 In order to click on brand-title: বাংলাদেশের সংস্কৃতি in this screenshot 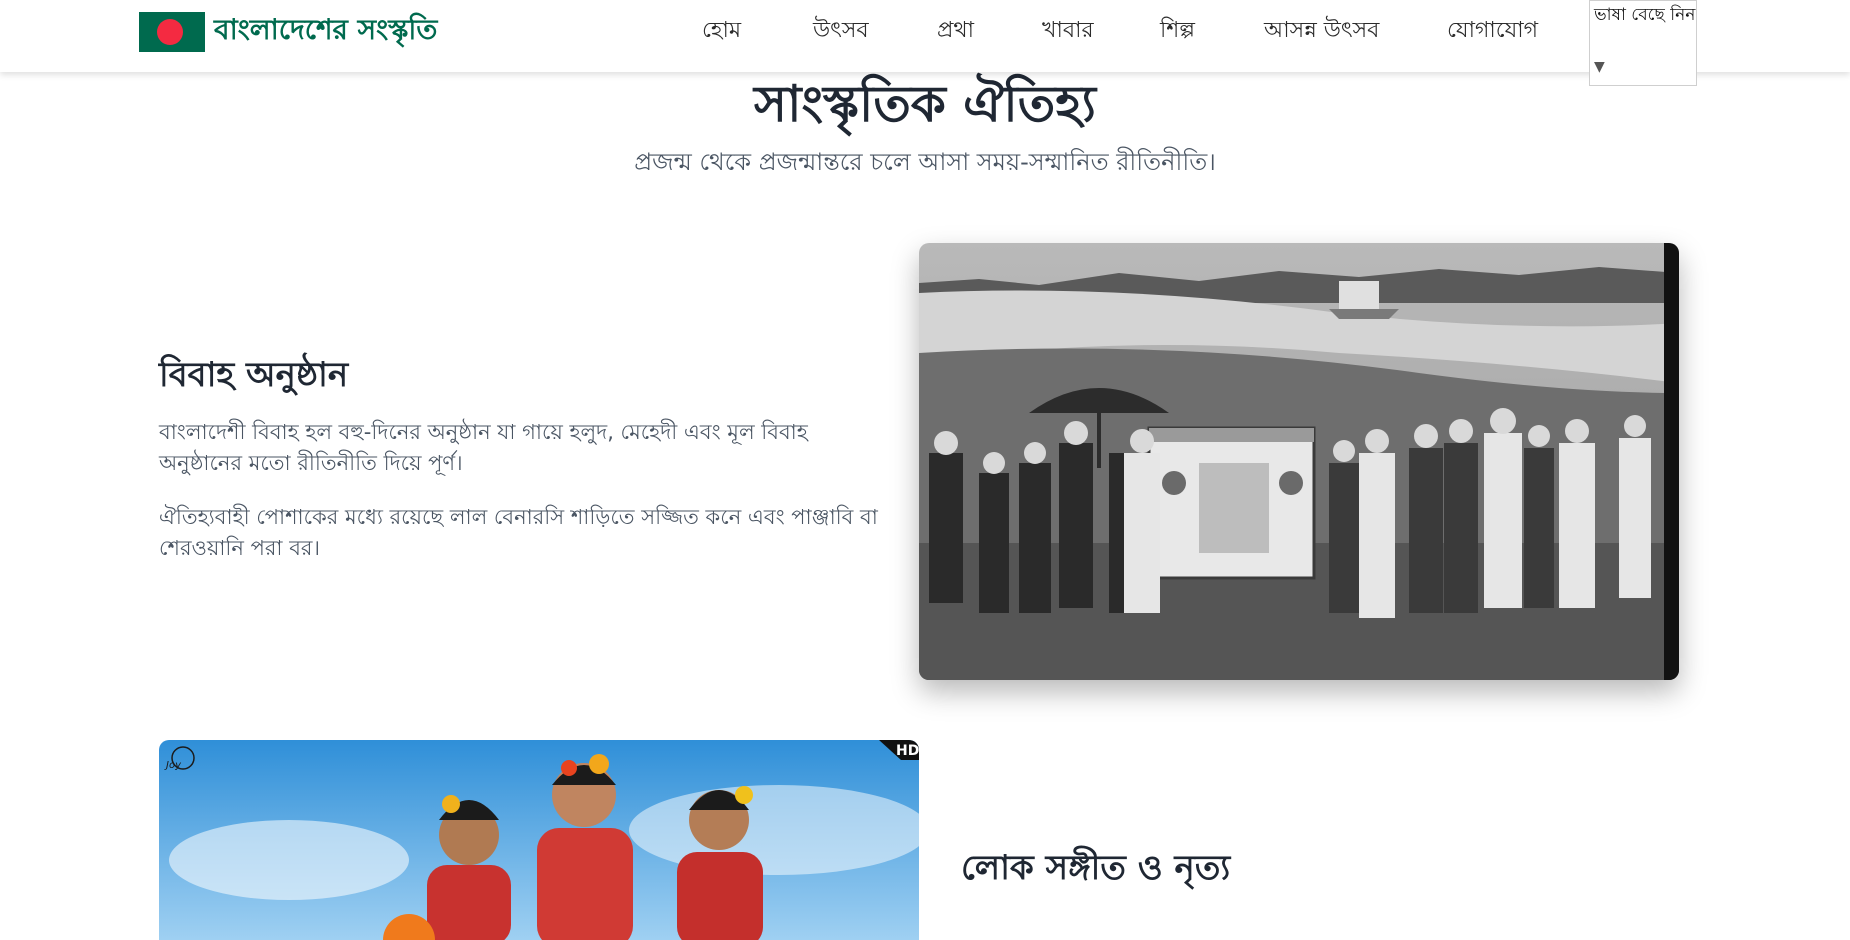, I will do `click(325, 30)`.